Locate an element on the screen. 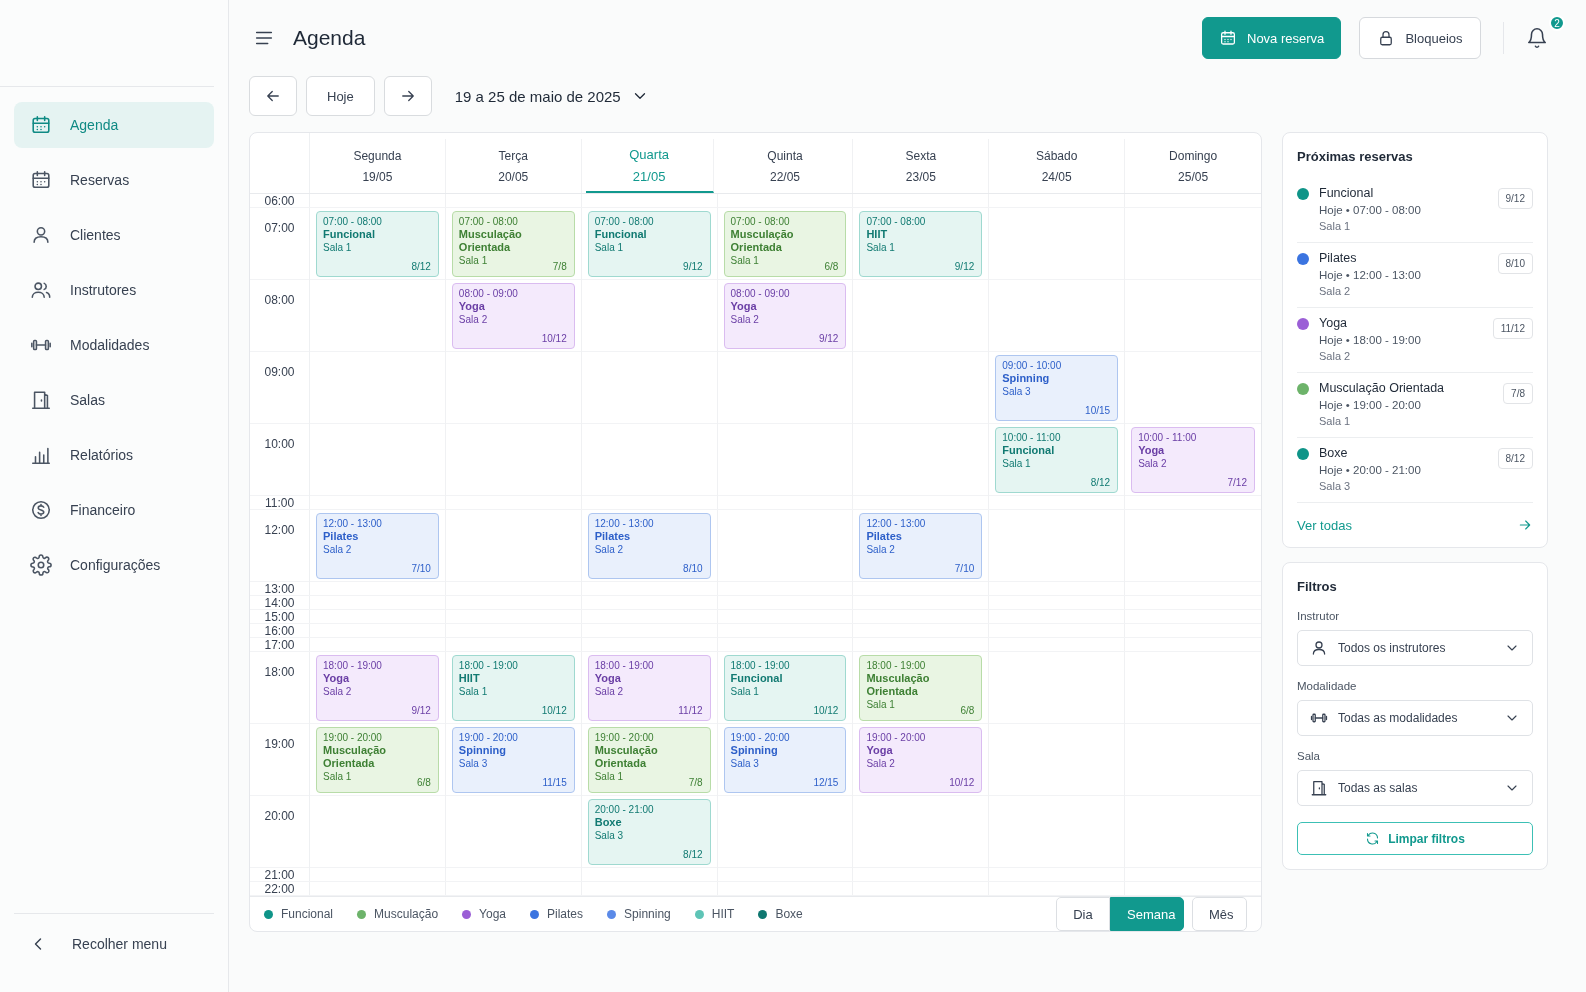 This screenshot has height=992, width=1586. time-label: 09:00 is located at coordinates (279, 372).